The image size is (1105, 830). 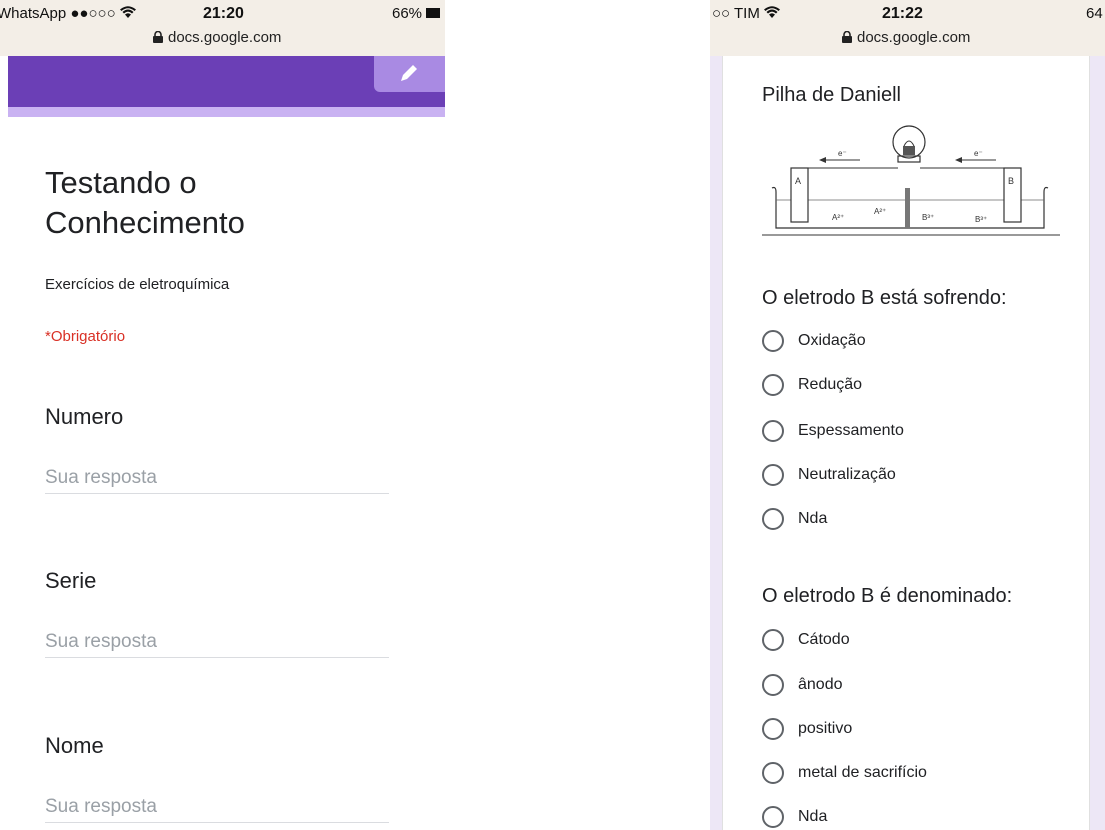 What do you see at coordinates (832, 340) in the screenshot?
I see `option-label: Oxidação` at bounding box center [832, 340].